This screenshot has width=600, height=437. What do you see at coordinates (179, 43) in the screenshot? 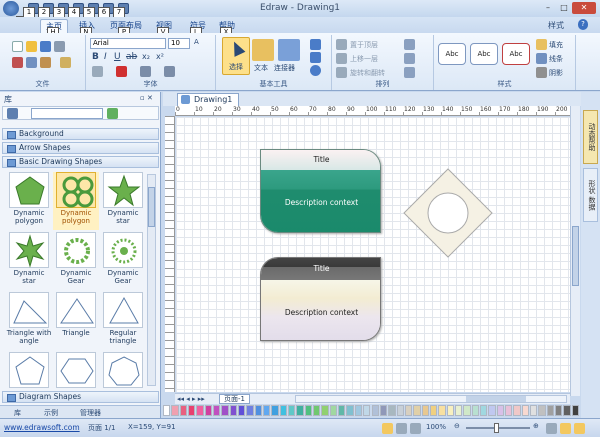
I see `font-size-input: 10` at bounding box center [179, 43].